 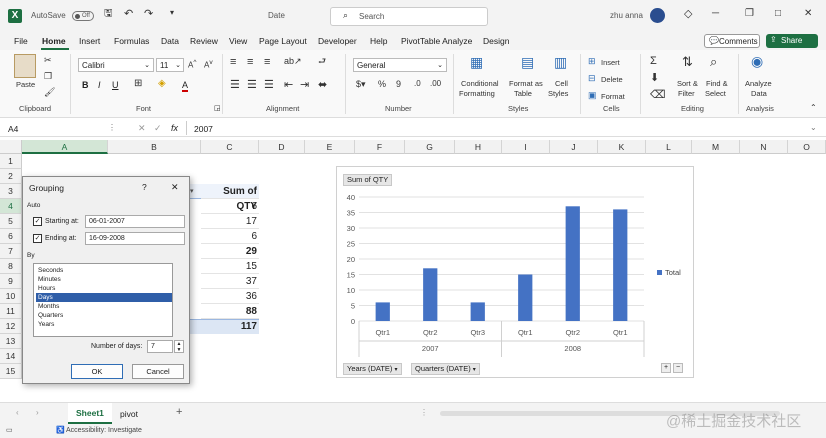 I want to click on days-spinner: ▲ ▼, so click(x=179, y=346).